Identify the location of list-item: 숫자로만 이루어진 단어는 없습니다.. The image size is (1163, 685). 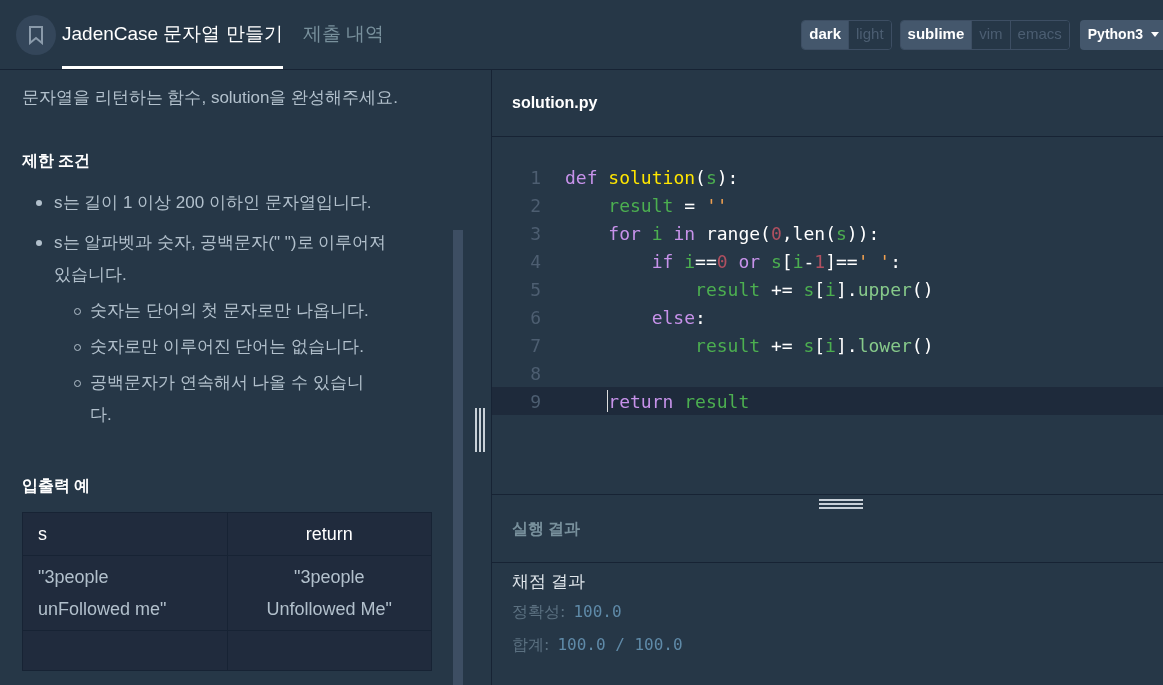
(227, 347).